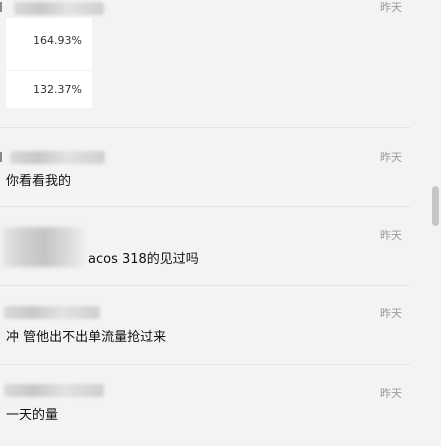 The height and width of the screenshot is (446, 441). What do you see at coordinates (143, 259) in the screenshot?
I see `message-text: acos 318的见过吗` at bounding box center [143, 259].